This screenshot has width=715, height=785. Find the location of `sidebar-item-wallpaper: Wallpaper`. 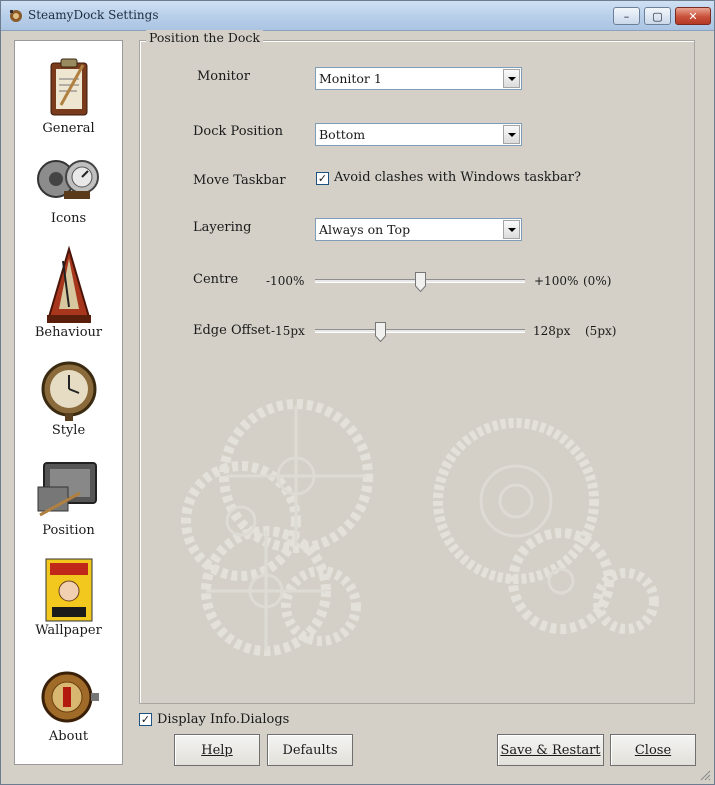

sidebar-item-wallpaper: Wallpaper is located at coordinates (68, 597).